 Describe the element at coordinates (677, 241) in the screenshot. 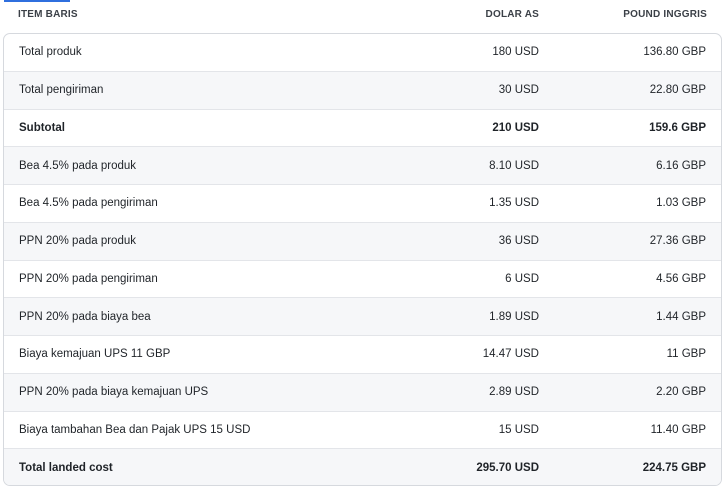

I see `row-gbp: 27.36 GBP` at that location.